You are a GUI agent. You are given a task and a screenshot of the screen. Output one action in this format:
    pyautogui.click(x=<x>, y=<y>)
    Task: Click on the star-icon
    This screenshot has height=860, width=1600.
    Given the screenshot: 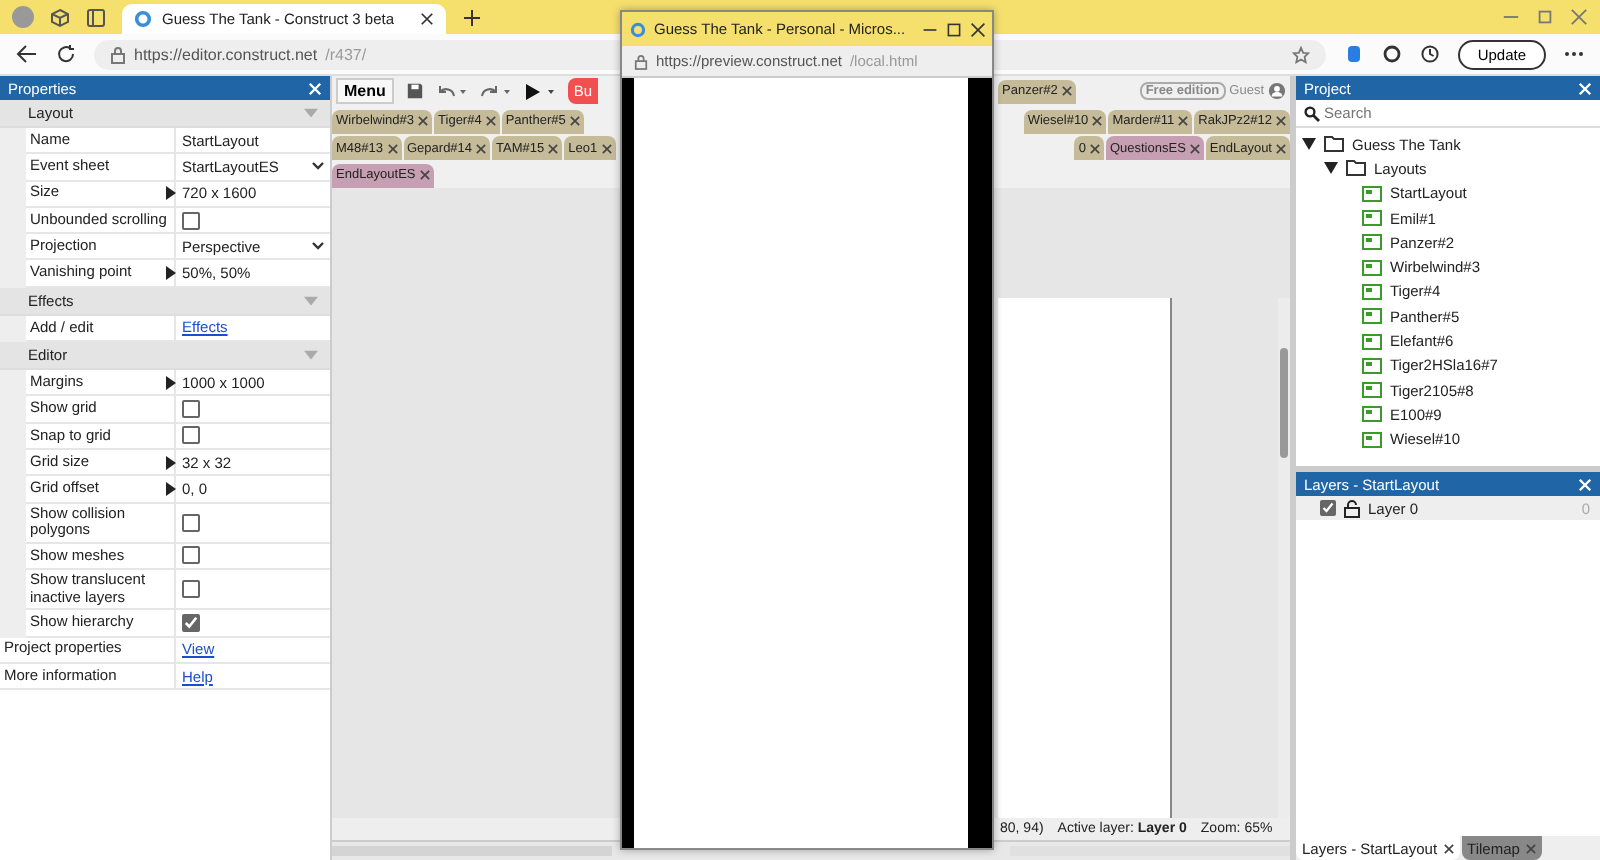 What is the action you would take?
    pyautogui.click(x=1300, y=54)
    